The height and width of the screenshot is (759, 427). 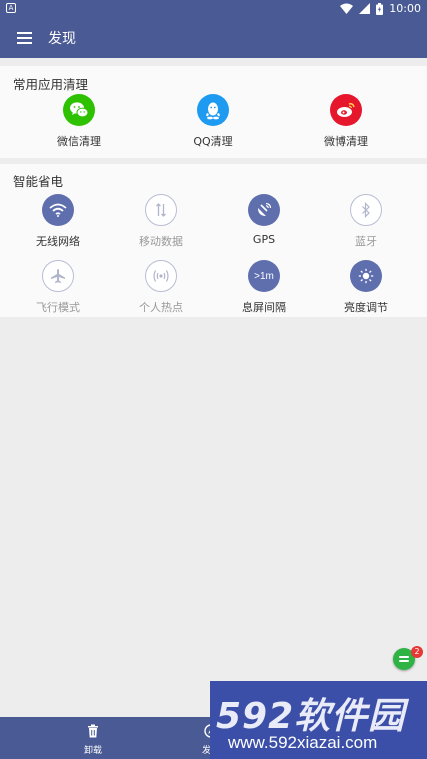 What do you see at coordinates (38, 181) in the screenshot?
I see `power-saving-title: 智能省电` at bounding box center [38, 181].